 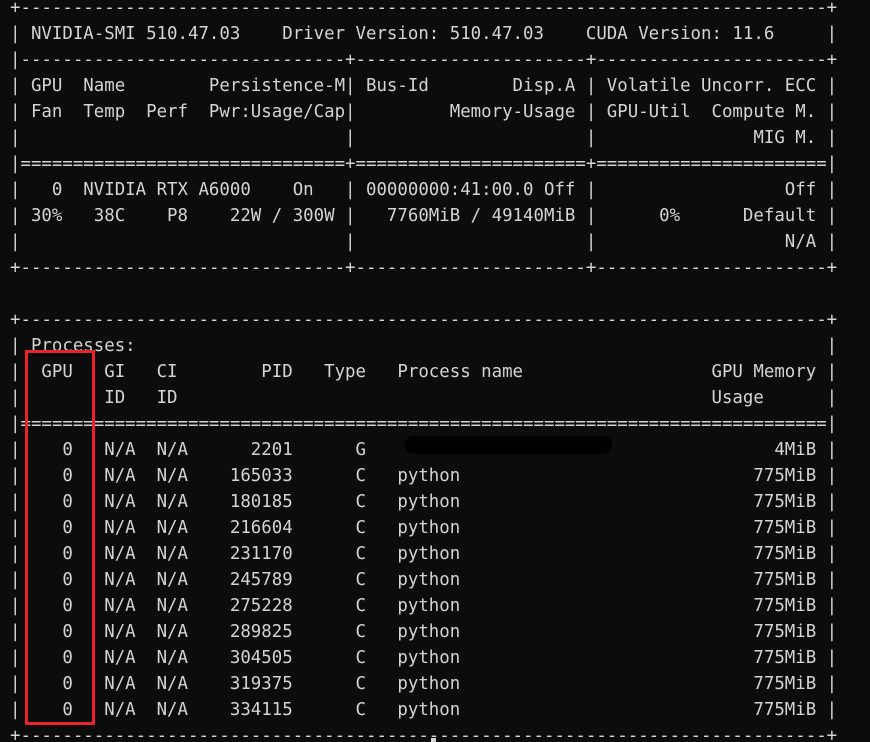 What do you see at coordinates (424, 606) in the screenshot?
I see `process-row: | 0 N/A N/A 275228 C python 775MiB |` at bounding box center [424, 606].